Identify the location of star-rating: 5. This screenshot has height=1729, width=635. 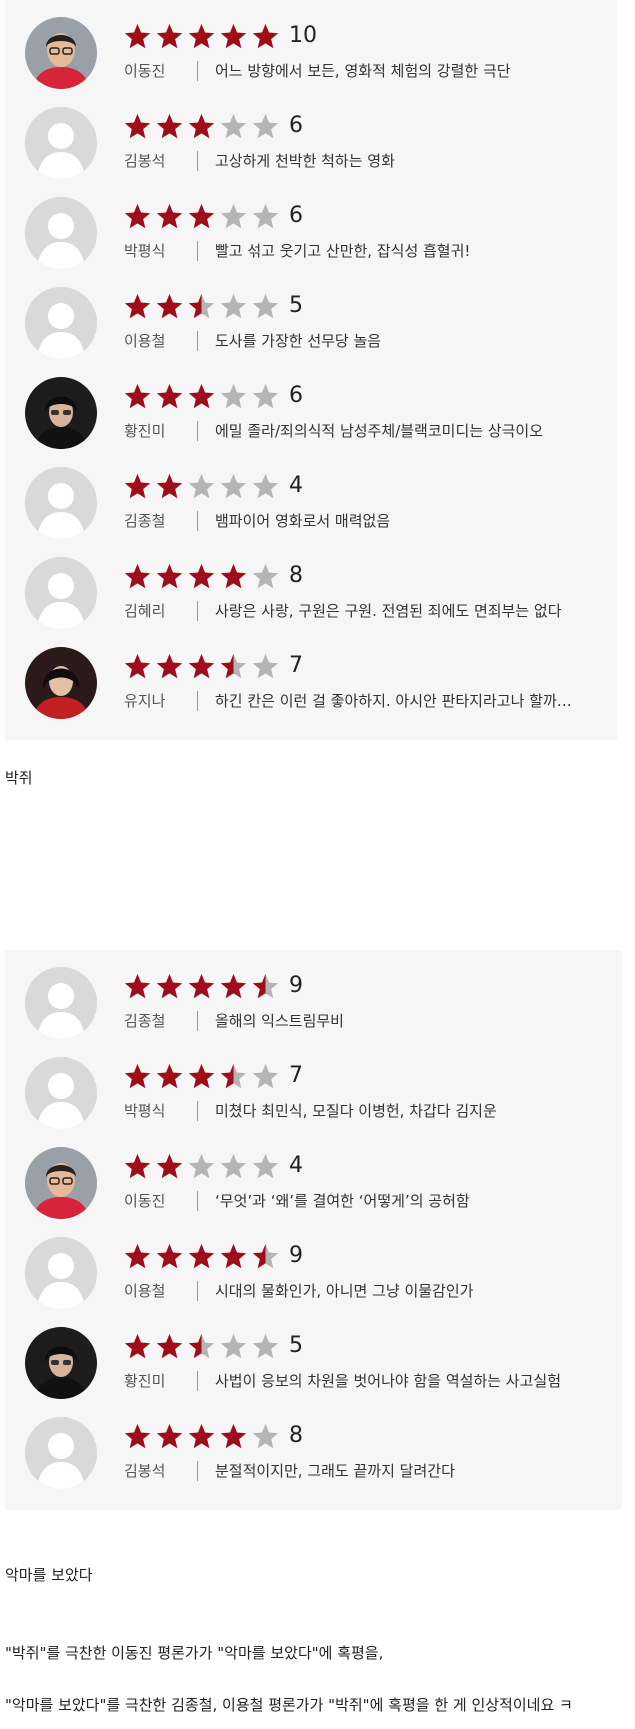
(213, 1346).